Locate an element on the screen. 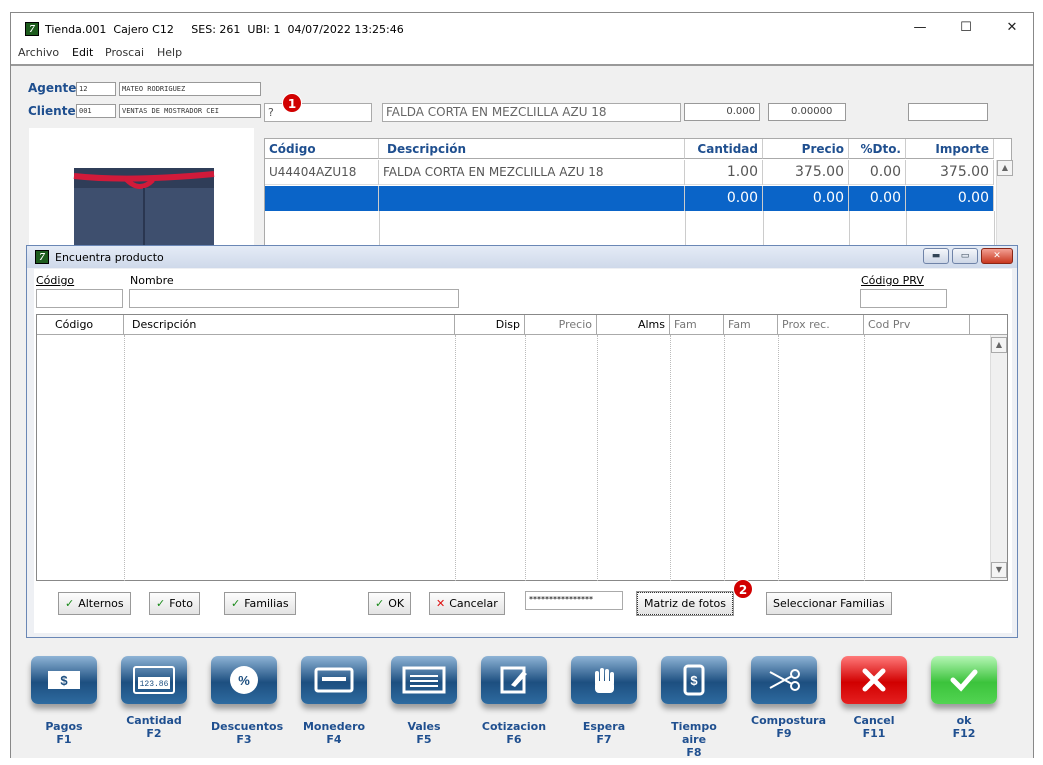 Image resolution: width=1043 pixels, height=765 pixels. grid-header-precio: Precio is located at coordinates (806, 149).